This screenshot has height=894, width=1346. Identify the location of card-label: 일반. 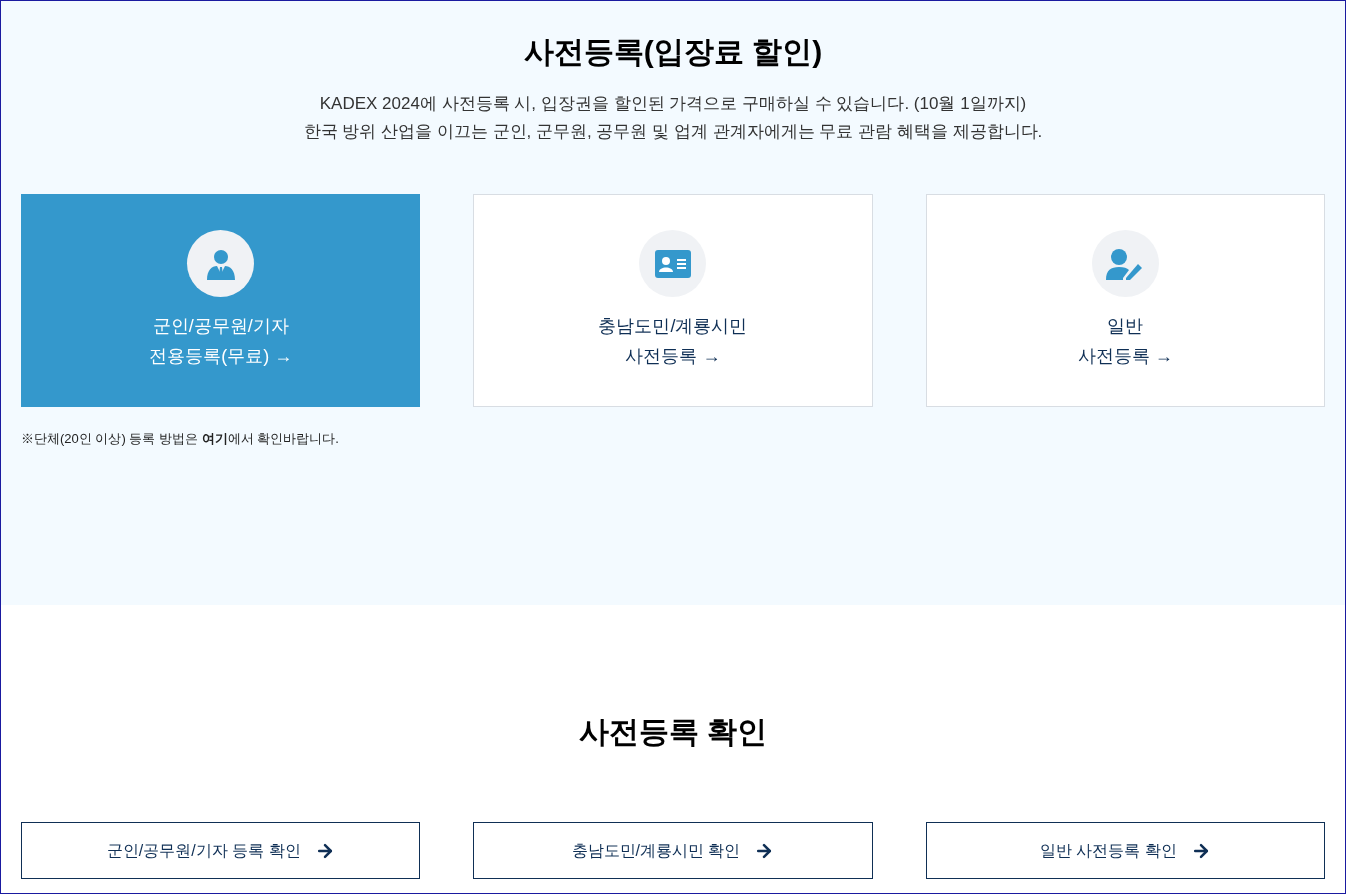
(1125, 326).